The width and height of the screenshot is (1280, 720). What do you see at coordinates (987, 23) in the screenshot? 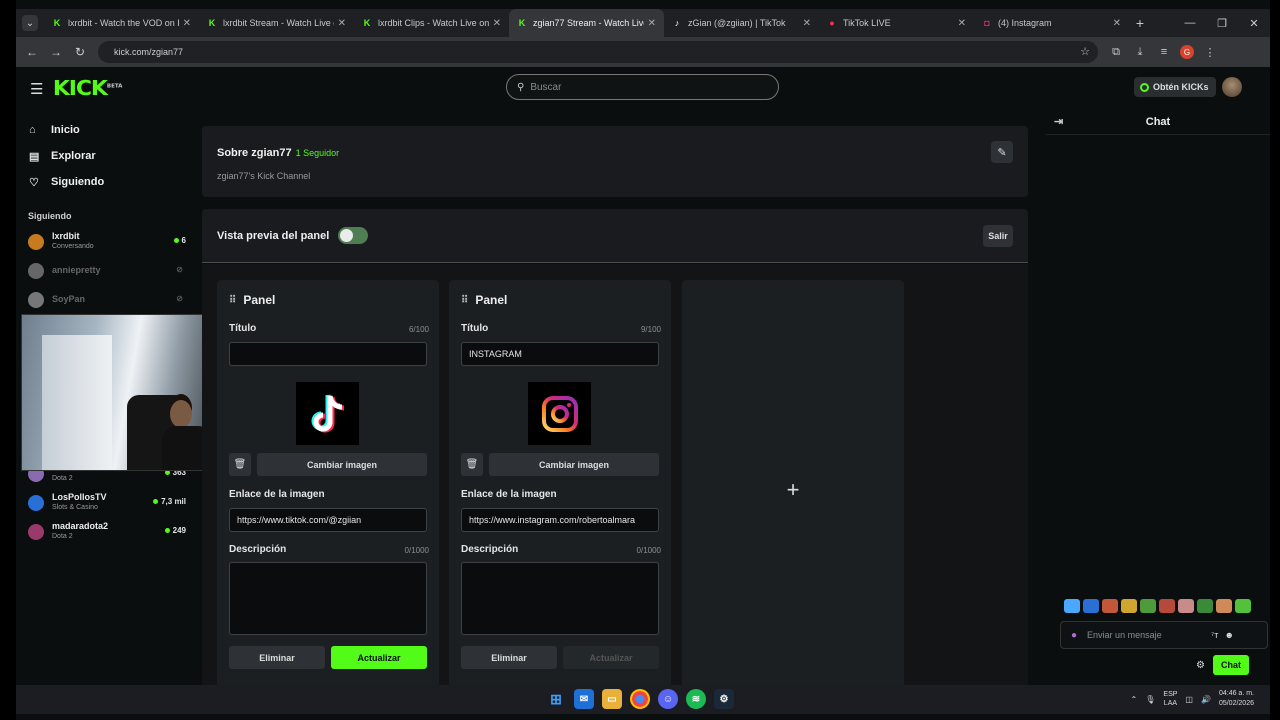
I see `instagram-icon: ◘` at bounding box center [987, 23].